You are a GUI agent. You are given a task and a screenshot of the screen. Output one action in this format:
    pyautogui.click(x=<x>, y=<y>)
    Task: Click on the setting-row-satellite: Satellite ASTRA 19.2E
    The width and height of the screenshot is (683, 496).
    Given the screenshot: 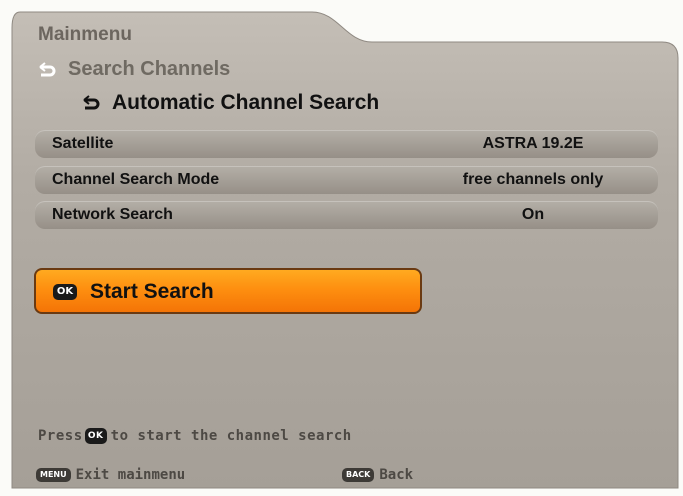 What is the action you would take?
    pyautogui.click(x=346, y=144)
    